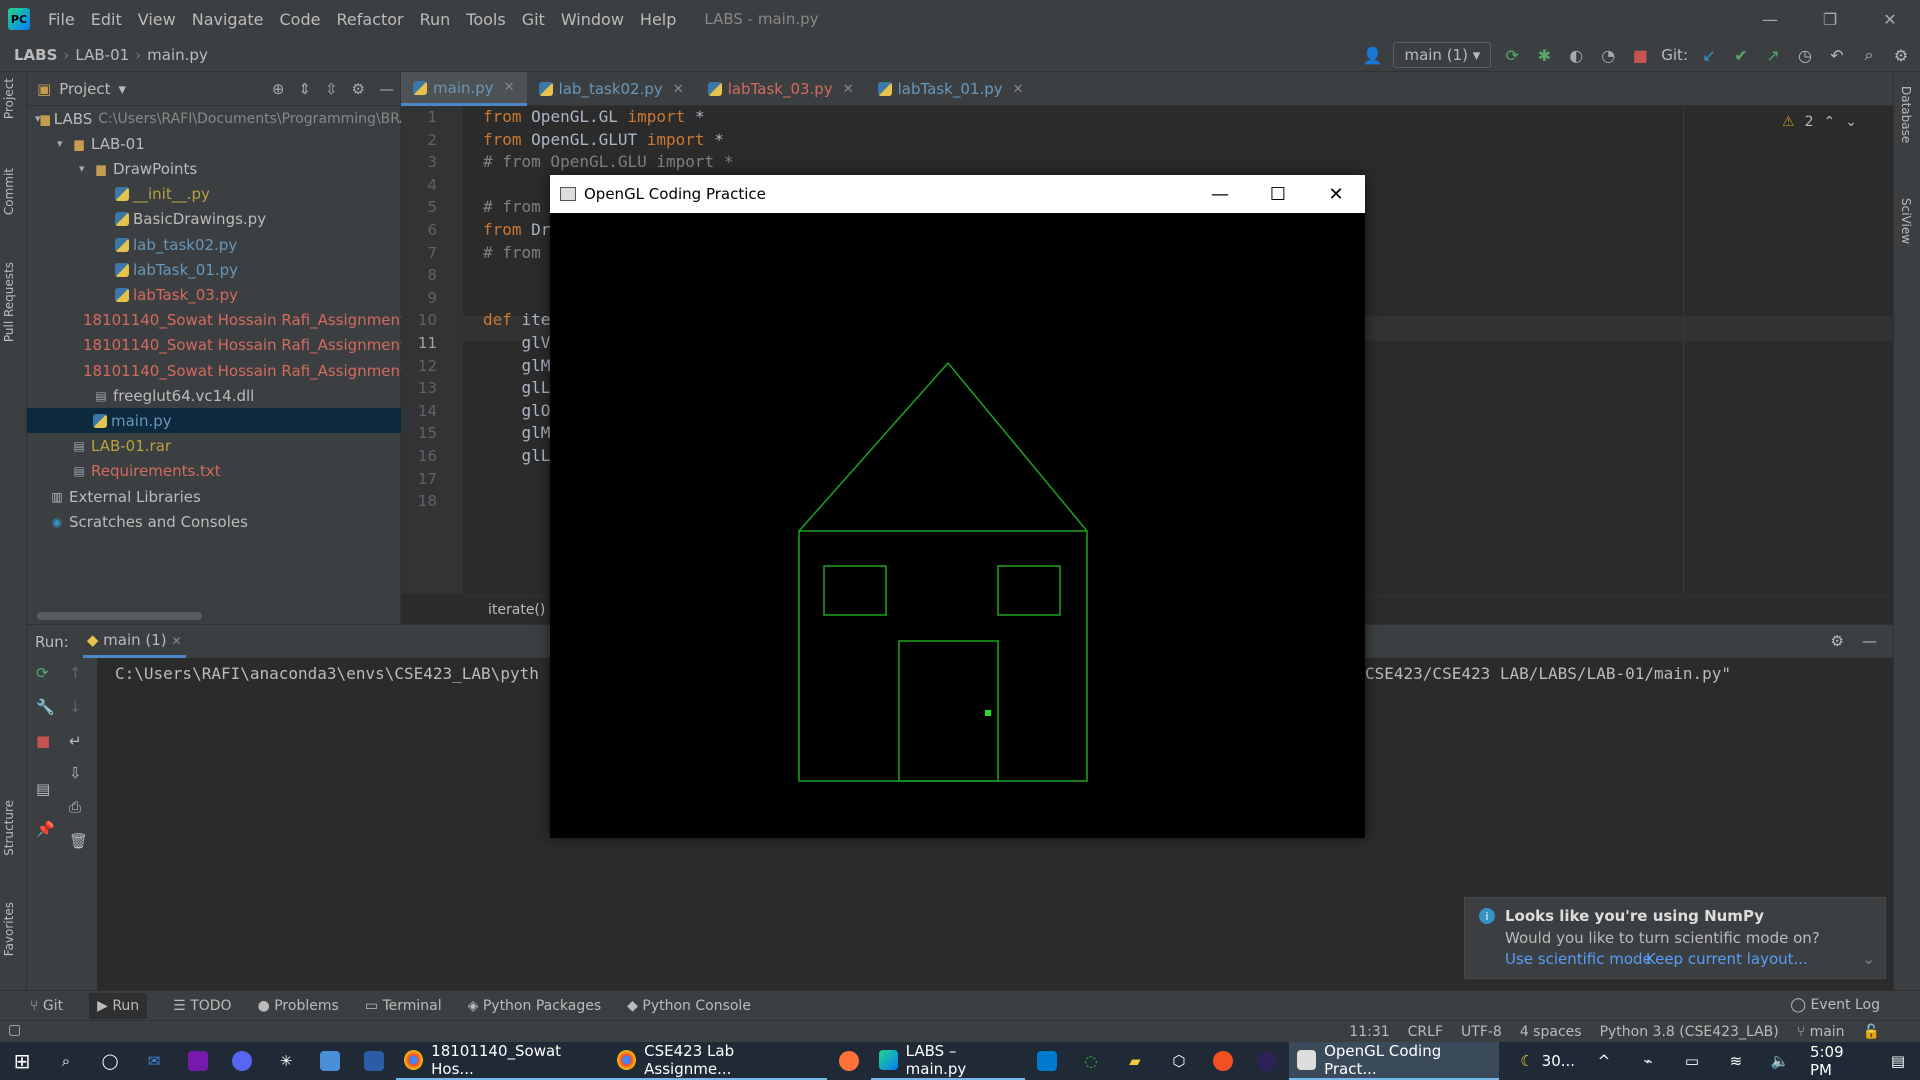 This screenshot has width=1920, height=1080. I want to click on stripe-structure: Structure, so click(9, 828).